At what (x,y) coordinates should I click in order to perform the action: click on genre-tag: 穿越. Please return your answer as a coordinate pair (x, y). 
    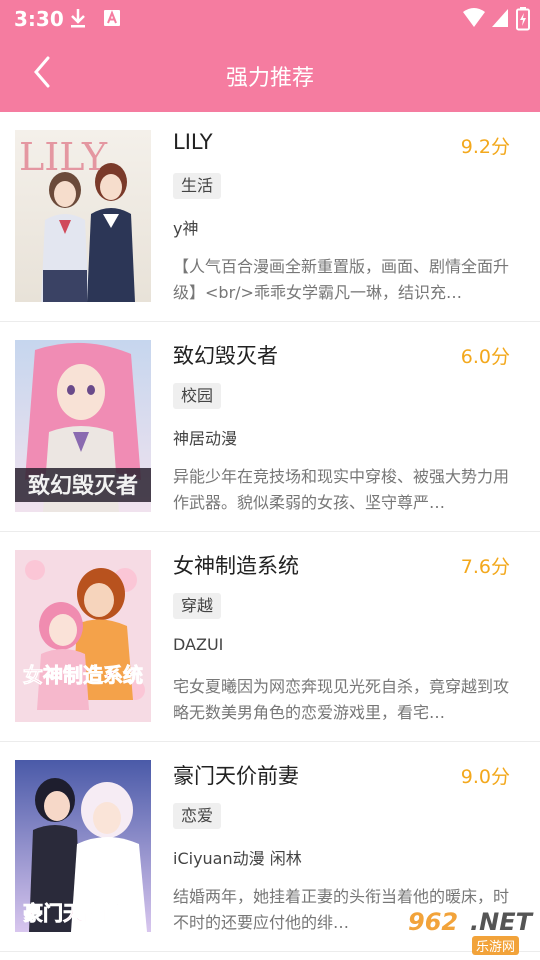
    Looking at the image, I should click on (197, 606).